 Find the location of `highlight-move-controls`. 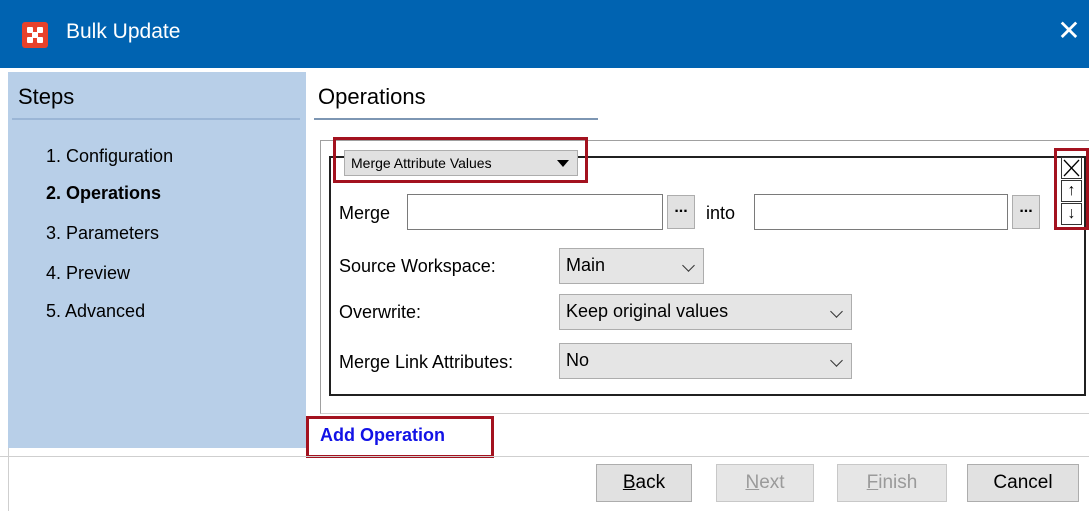

highlight-move-controls is located at coordinates (1071, 189).